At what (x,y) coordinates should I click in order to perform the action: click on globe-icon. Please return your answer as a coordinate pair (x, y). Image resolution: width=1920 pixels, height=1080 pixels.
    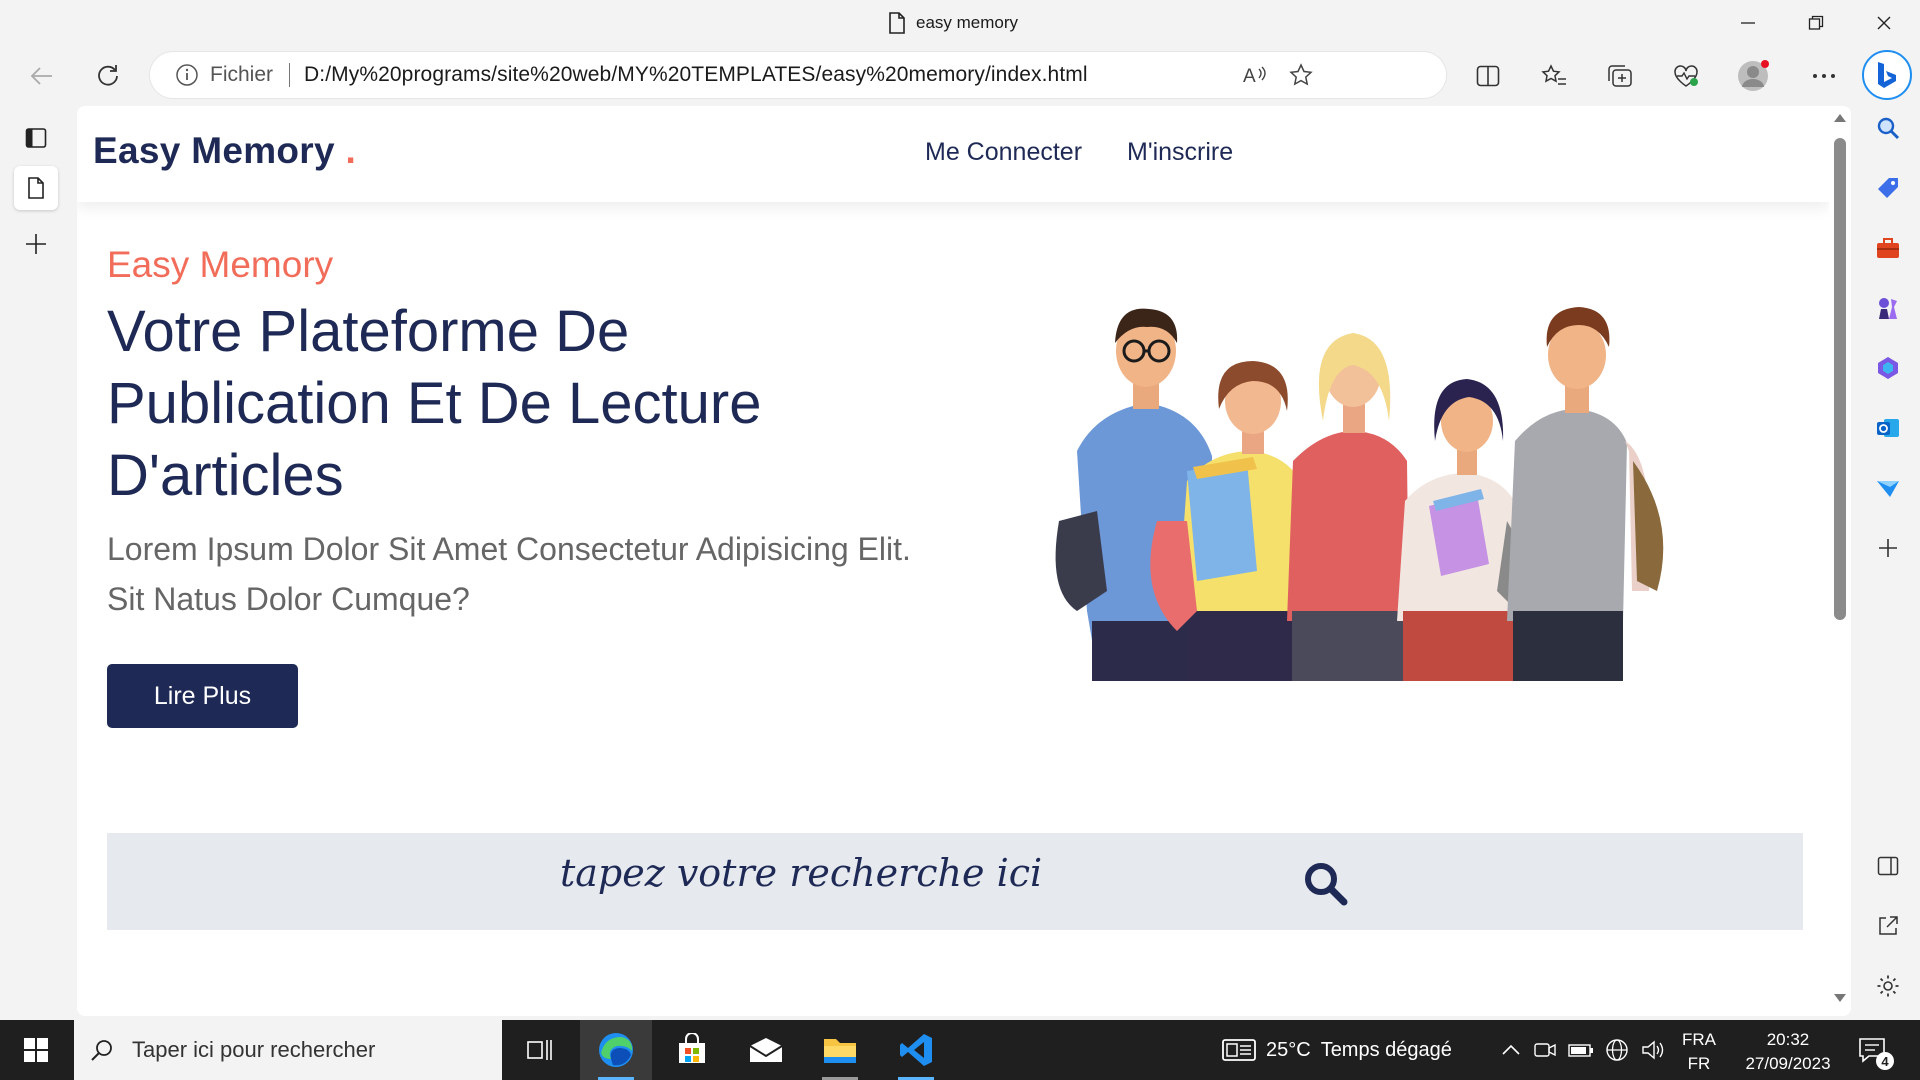
    Looking at the image, I should click on (1617, 1050).